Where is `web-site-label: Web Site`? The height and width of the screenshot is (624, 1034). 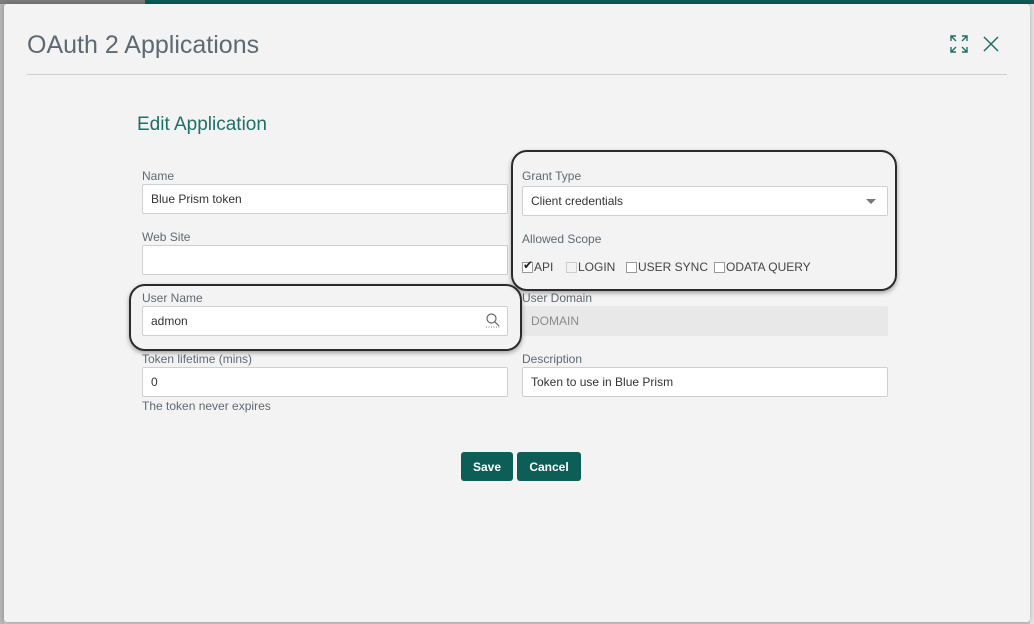 web-site-label: Web Site is located at coordinates (166, 237).